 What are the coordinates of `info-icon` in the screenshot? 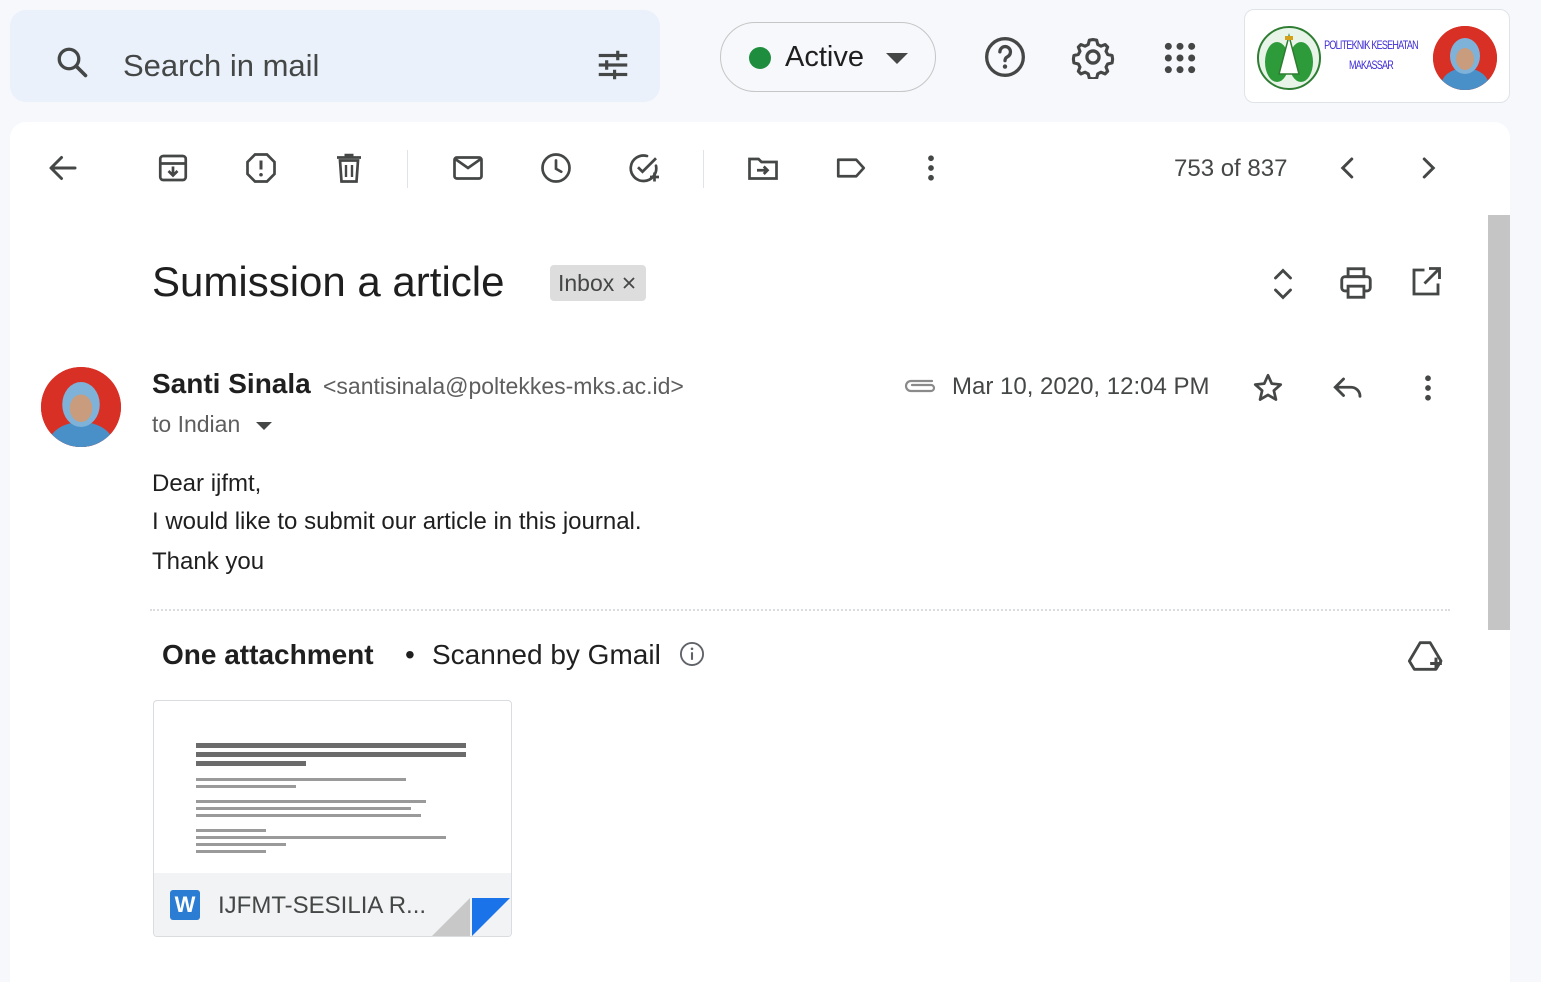 It's located at (692, 654).